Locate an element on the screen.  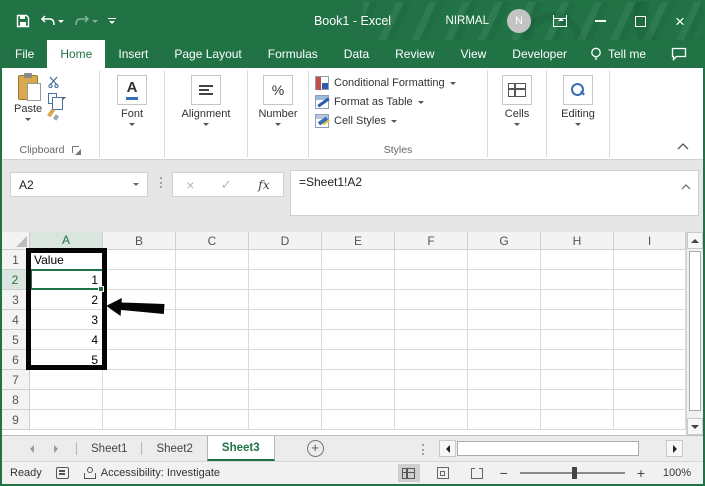
cell-g3 is located at coordinates (504, 300).